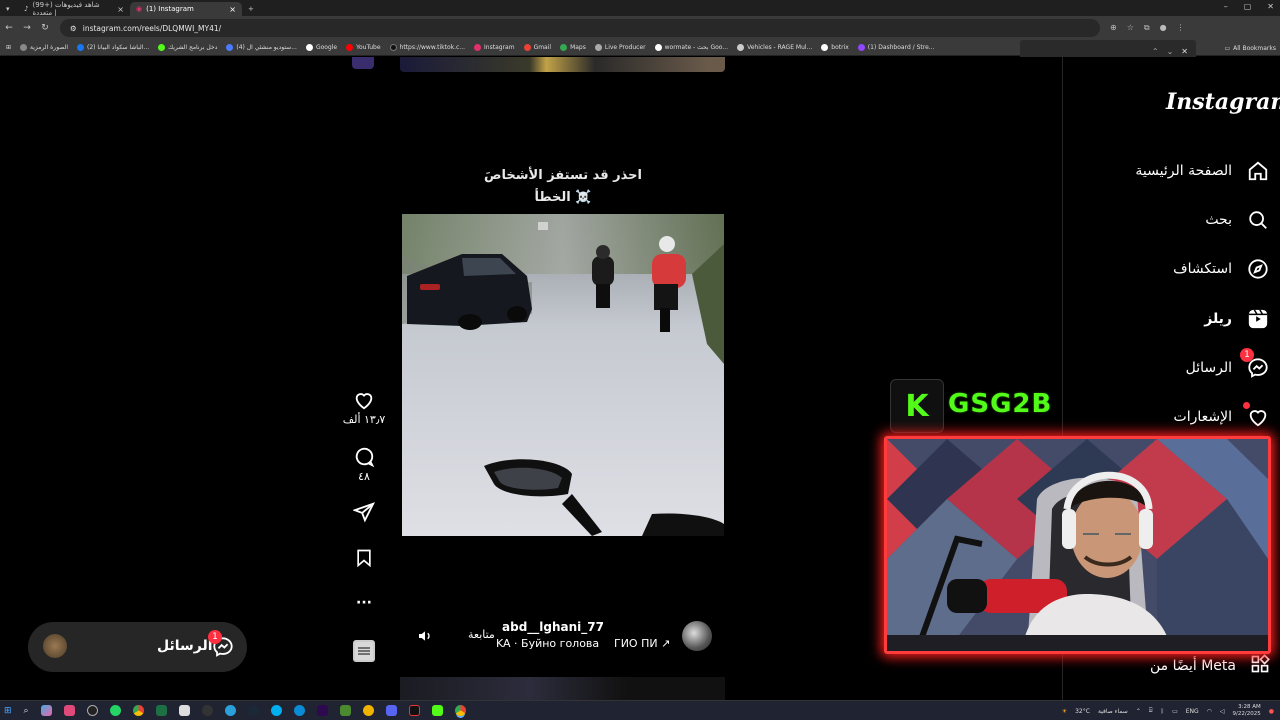 This screenshot has height=720, width=1280. Describe the element at coordinates (345, 710) in the screenshot. I see `minecraft-icon` at that location.